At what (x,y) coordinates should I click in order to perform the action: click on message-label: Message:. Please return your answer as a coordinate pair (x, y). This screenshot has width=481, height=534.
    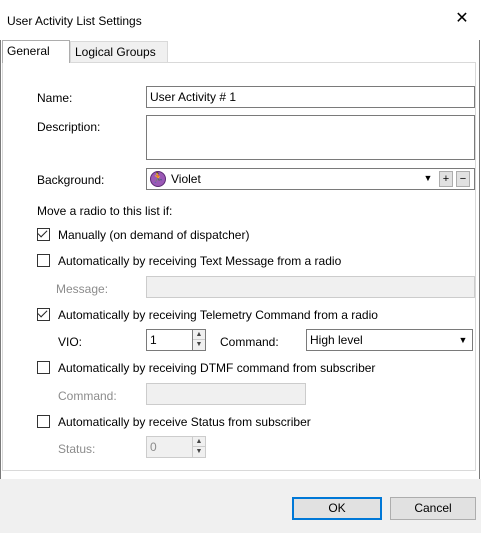
    Looking at the image, I should click on (82, 289).